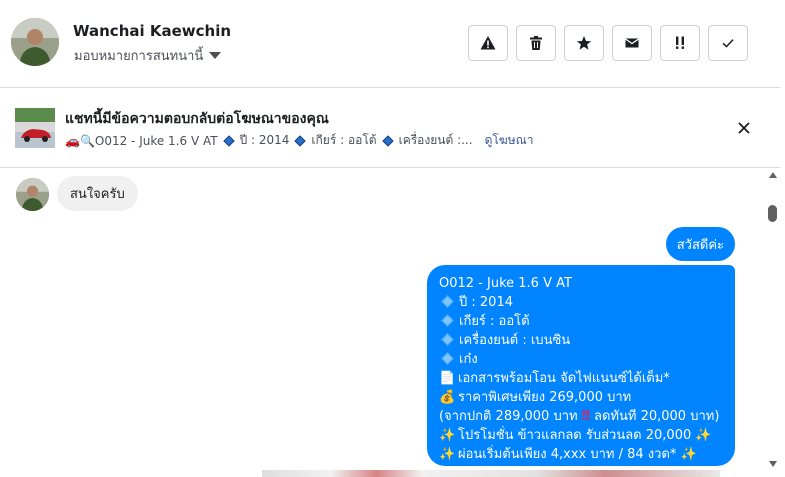 The width and height of the screenshot is (785, 477). What do you see at coordinates (657, 416) in the screenshot?
I see `message-line-text: ลดทันที 20,000 บาท)` at bounding box center [657, 416].